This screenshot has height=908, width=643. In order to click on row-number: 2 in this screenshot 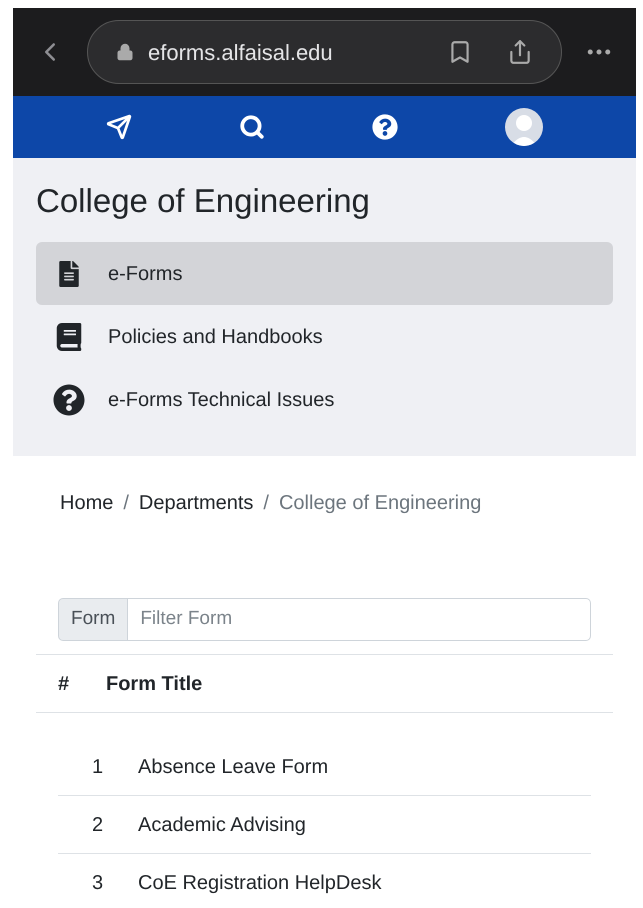, I will do `click(97, 825)`.